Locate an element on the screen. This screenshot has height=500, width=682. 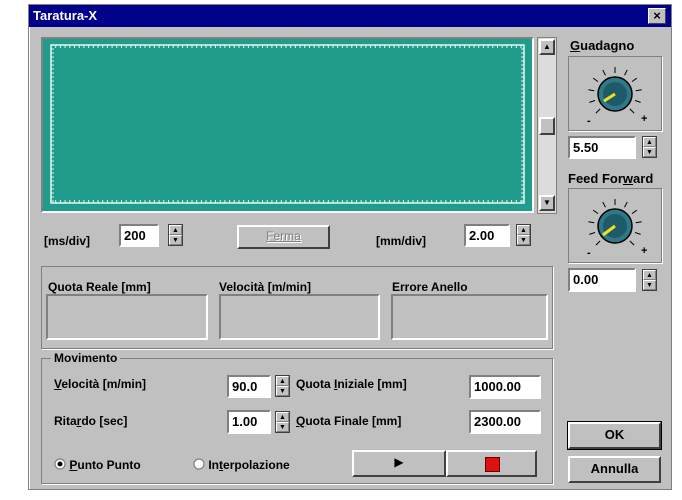
feed-forward-knob-frame: - + is located at coordinates (615, 225).